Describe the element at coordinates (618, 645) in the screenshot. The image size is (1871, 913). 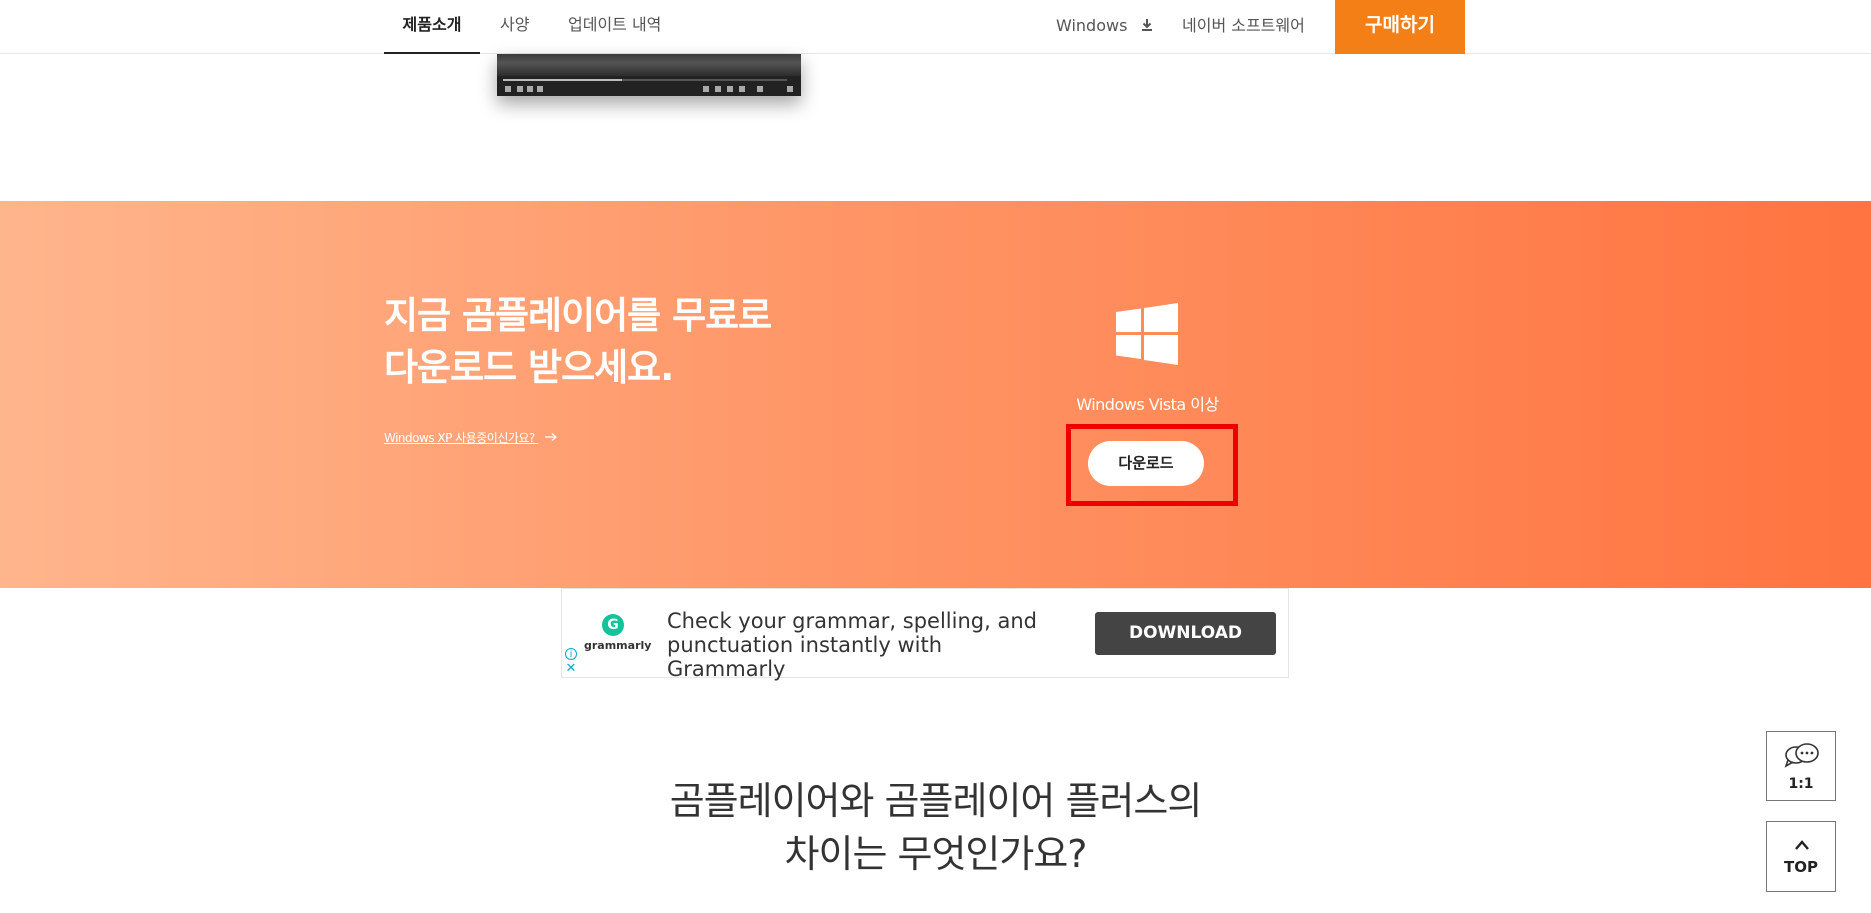
I see `ad-brand: grammarly` at that location.